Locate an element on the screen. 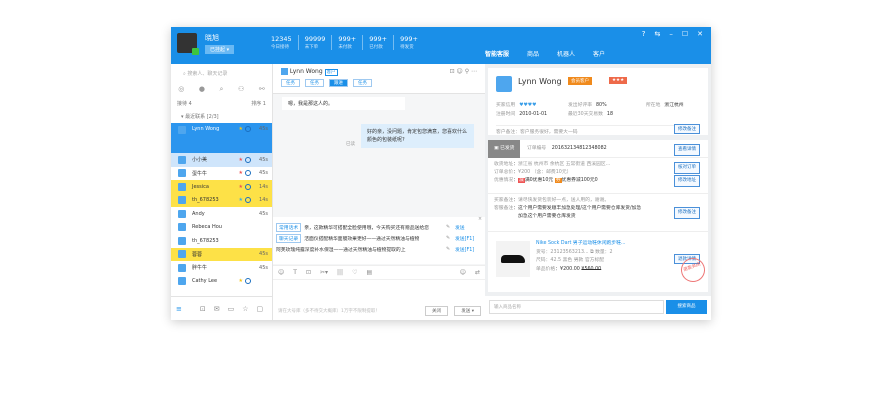 The width and height of the screenshot is (881, 400). contact-time: 45s is located at coordinates (263, 173).